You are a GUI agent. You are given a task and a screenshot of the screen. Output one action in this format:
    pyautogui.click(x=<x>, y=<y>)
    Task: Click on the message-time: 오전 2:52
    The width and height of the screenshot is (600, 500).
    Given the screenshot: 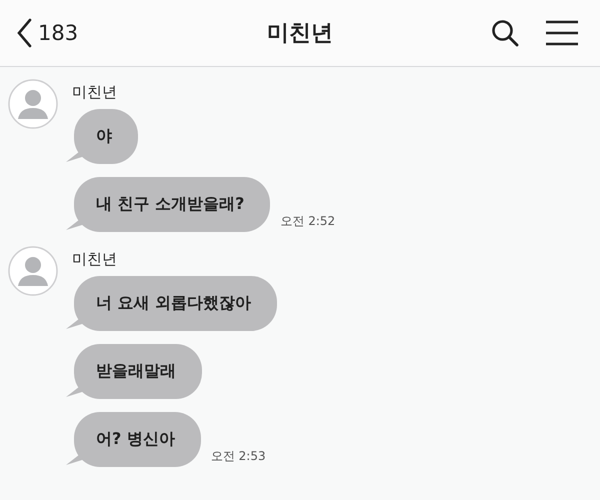 What is the action you would take?
    pyautogui.click(x=308, y=221)
    